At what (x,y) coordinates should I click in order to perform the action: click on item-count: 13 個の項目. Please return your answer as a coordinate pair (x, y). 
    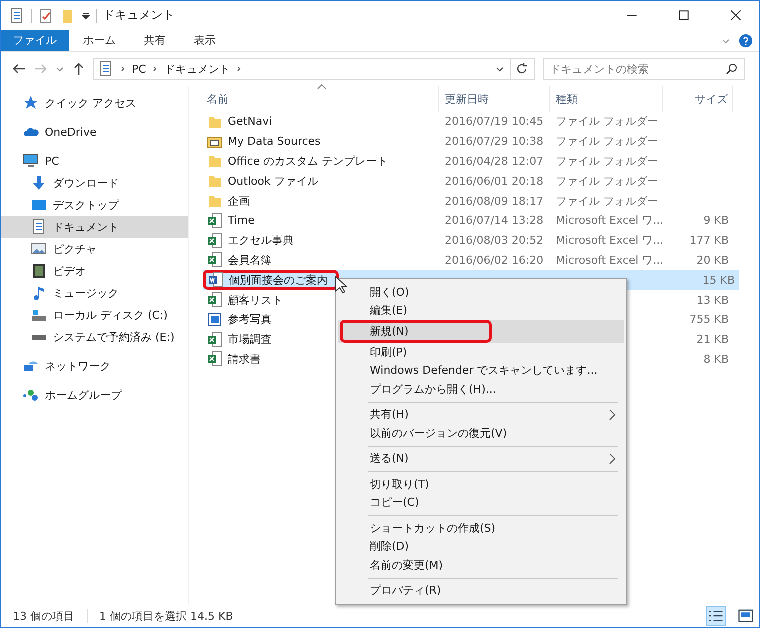
    Looking at the image, I should click on (43, 616).